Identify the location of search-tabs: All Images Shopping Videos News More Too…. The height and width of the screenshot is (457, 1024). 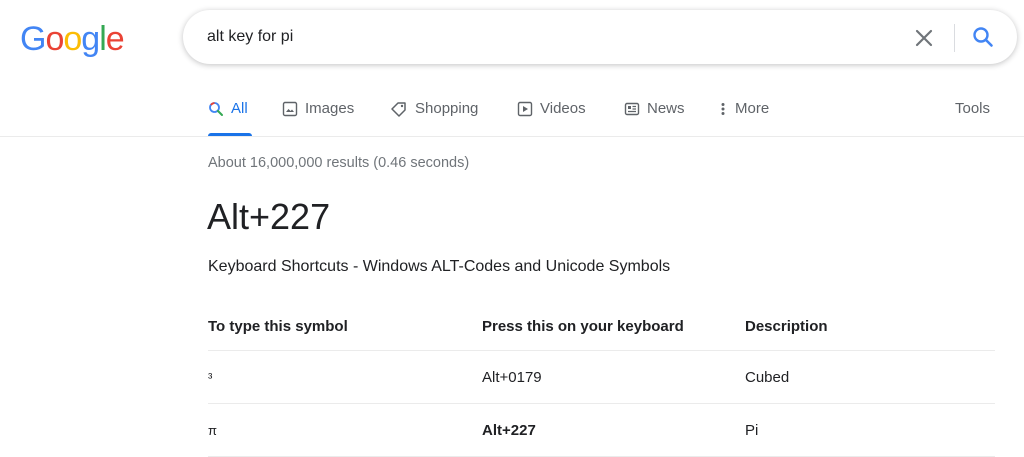
(512, 112).